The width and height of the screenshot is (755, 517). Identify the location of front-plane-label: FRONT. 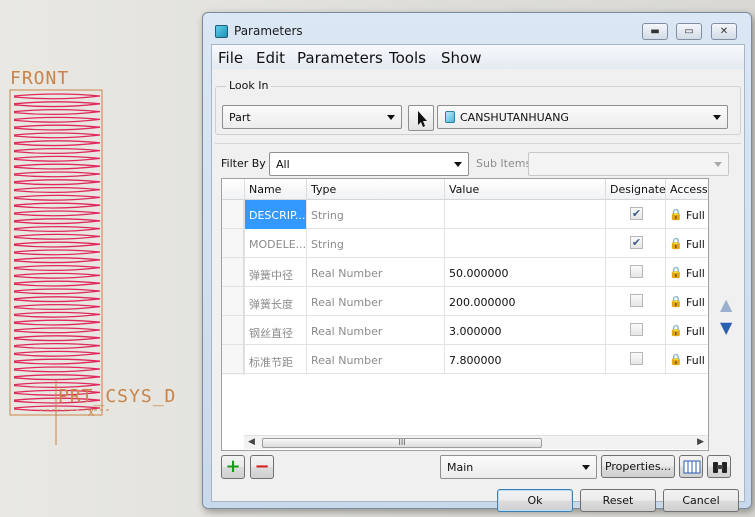
(40, 78).